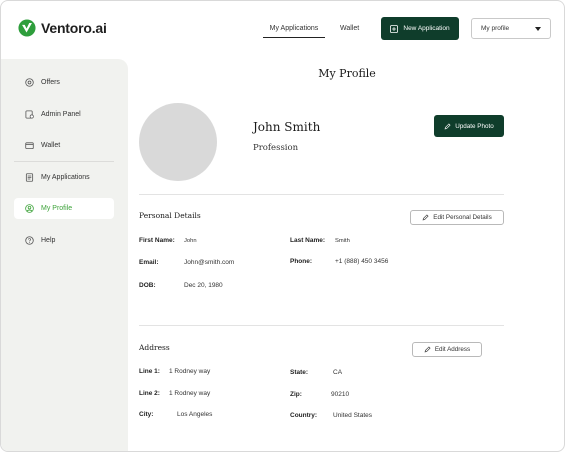  What do you see at coordinates (74, 28) in the screenshot?
I see `brand-name: Ventoro.ai` at bounding box center [74, 28].